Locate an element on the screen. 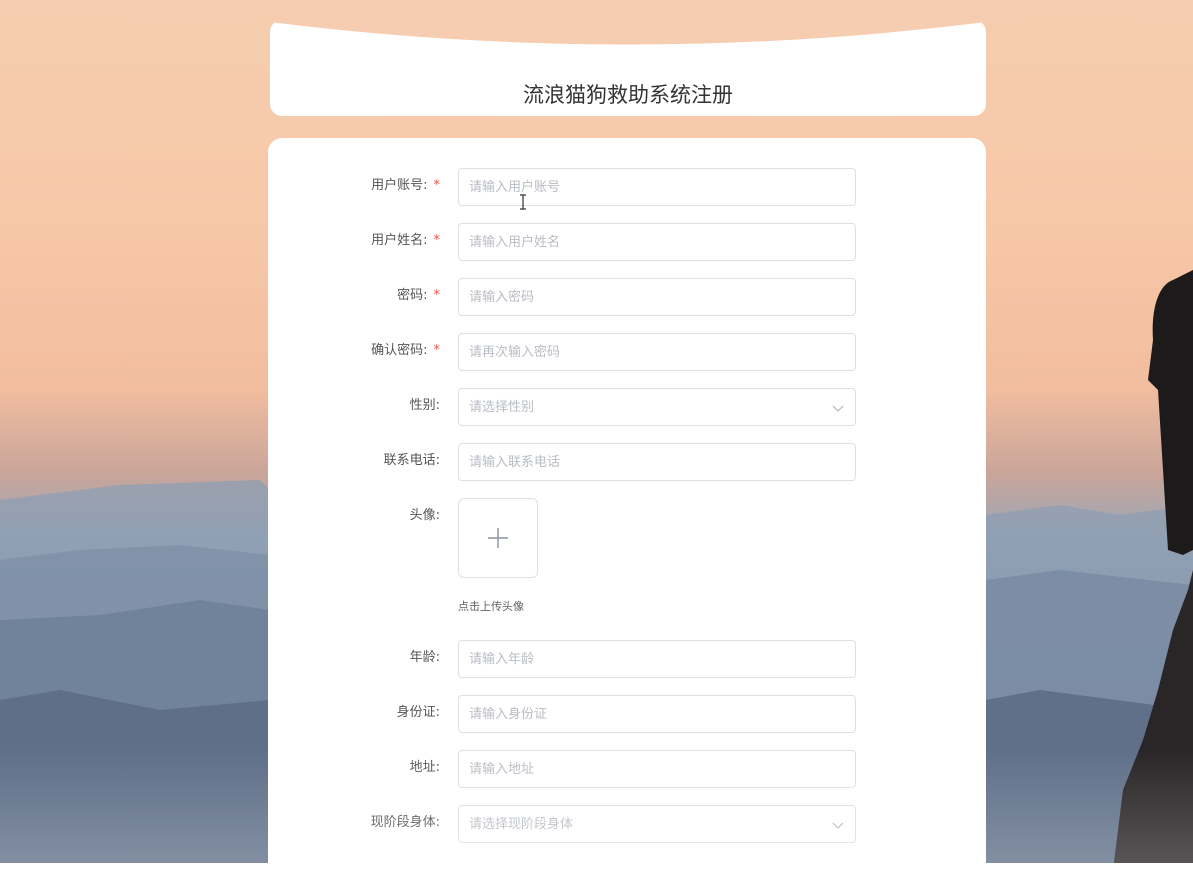 This screenshot has height=878, width=1193. health-select-placeholder: 请选择现阶段身体 is located at coordinates (521, 824).